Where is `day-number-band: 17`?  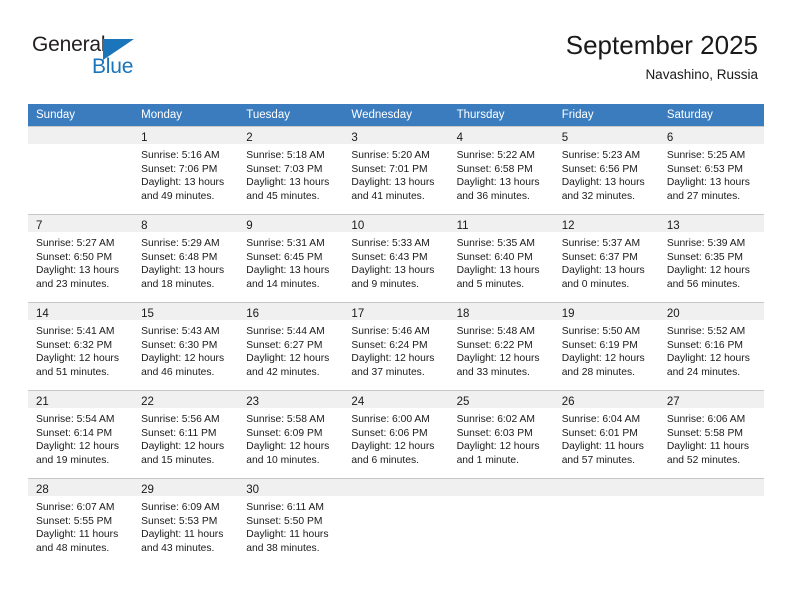 day-number-band: 17 is located at coordinates (396, 311).